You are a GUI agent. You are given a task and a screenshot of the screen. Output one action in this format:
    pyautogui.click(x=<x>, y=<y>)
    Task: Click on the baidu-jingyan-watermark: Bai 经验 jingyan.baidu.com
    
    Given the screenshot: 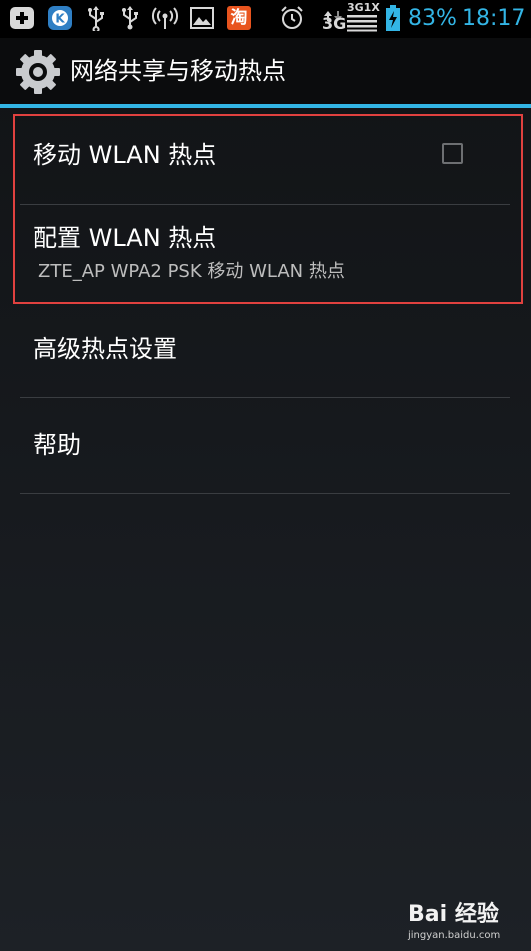 What is the action you would take?
    pyautogui.click(x=465, y=923)
    